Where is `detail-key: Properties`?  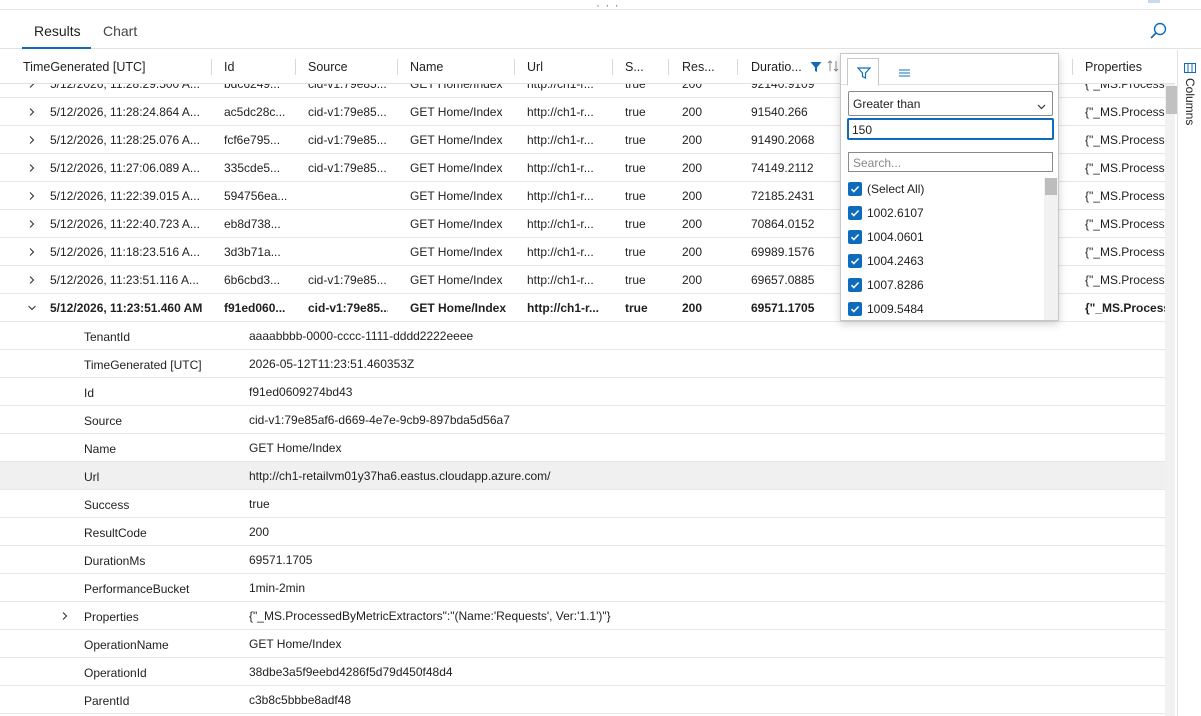
detail-key: Properties is located at coordinates (111, 617).